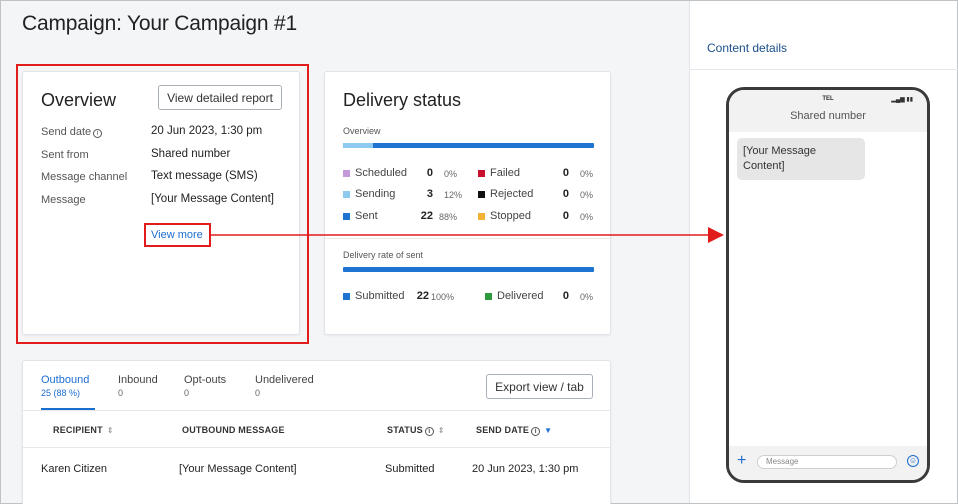 The image size is (958, 504). I want to click on scheduled-pct: 0%, so click(451, 174).